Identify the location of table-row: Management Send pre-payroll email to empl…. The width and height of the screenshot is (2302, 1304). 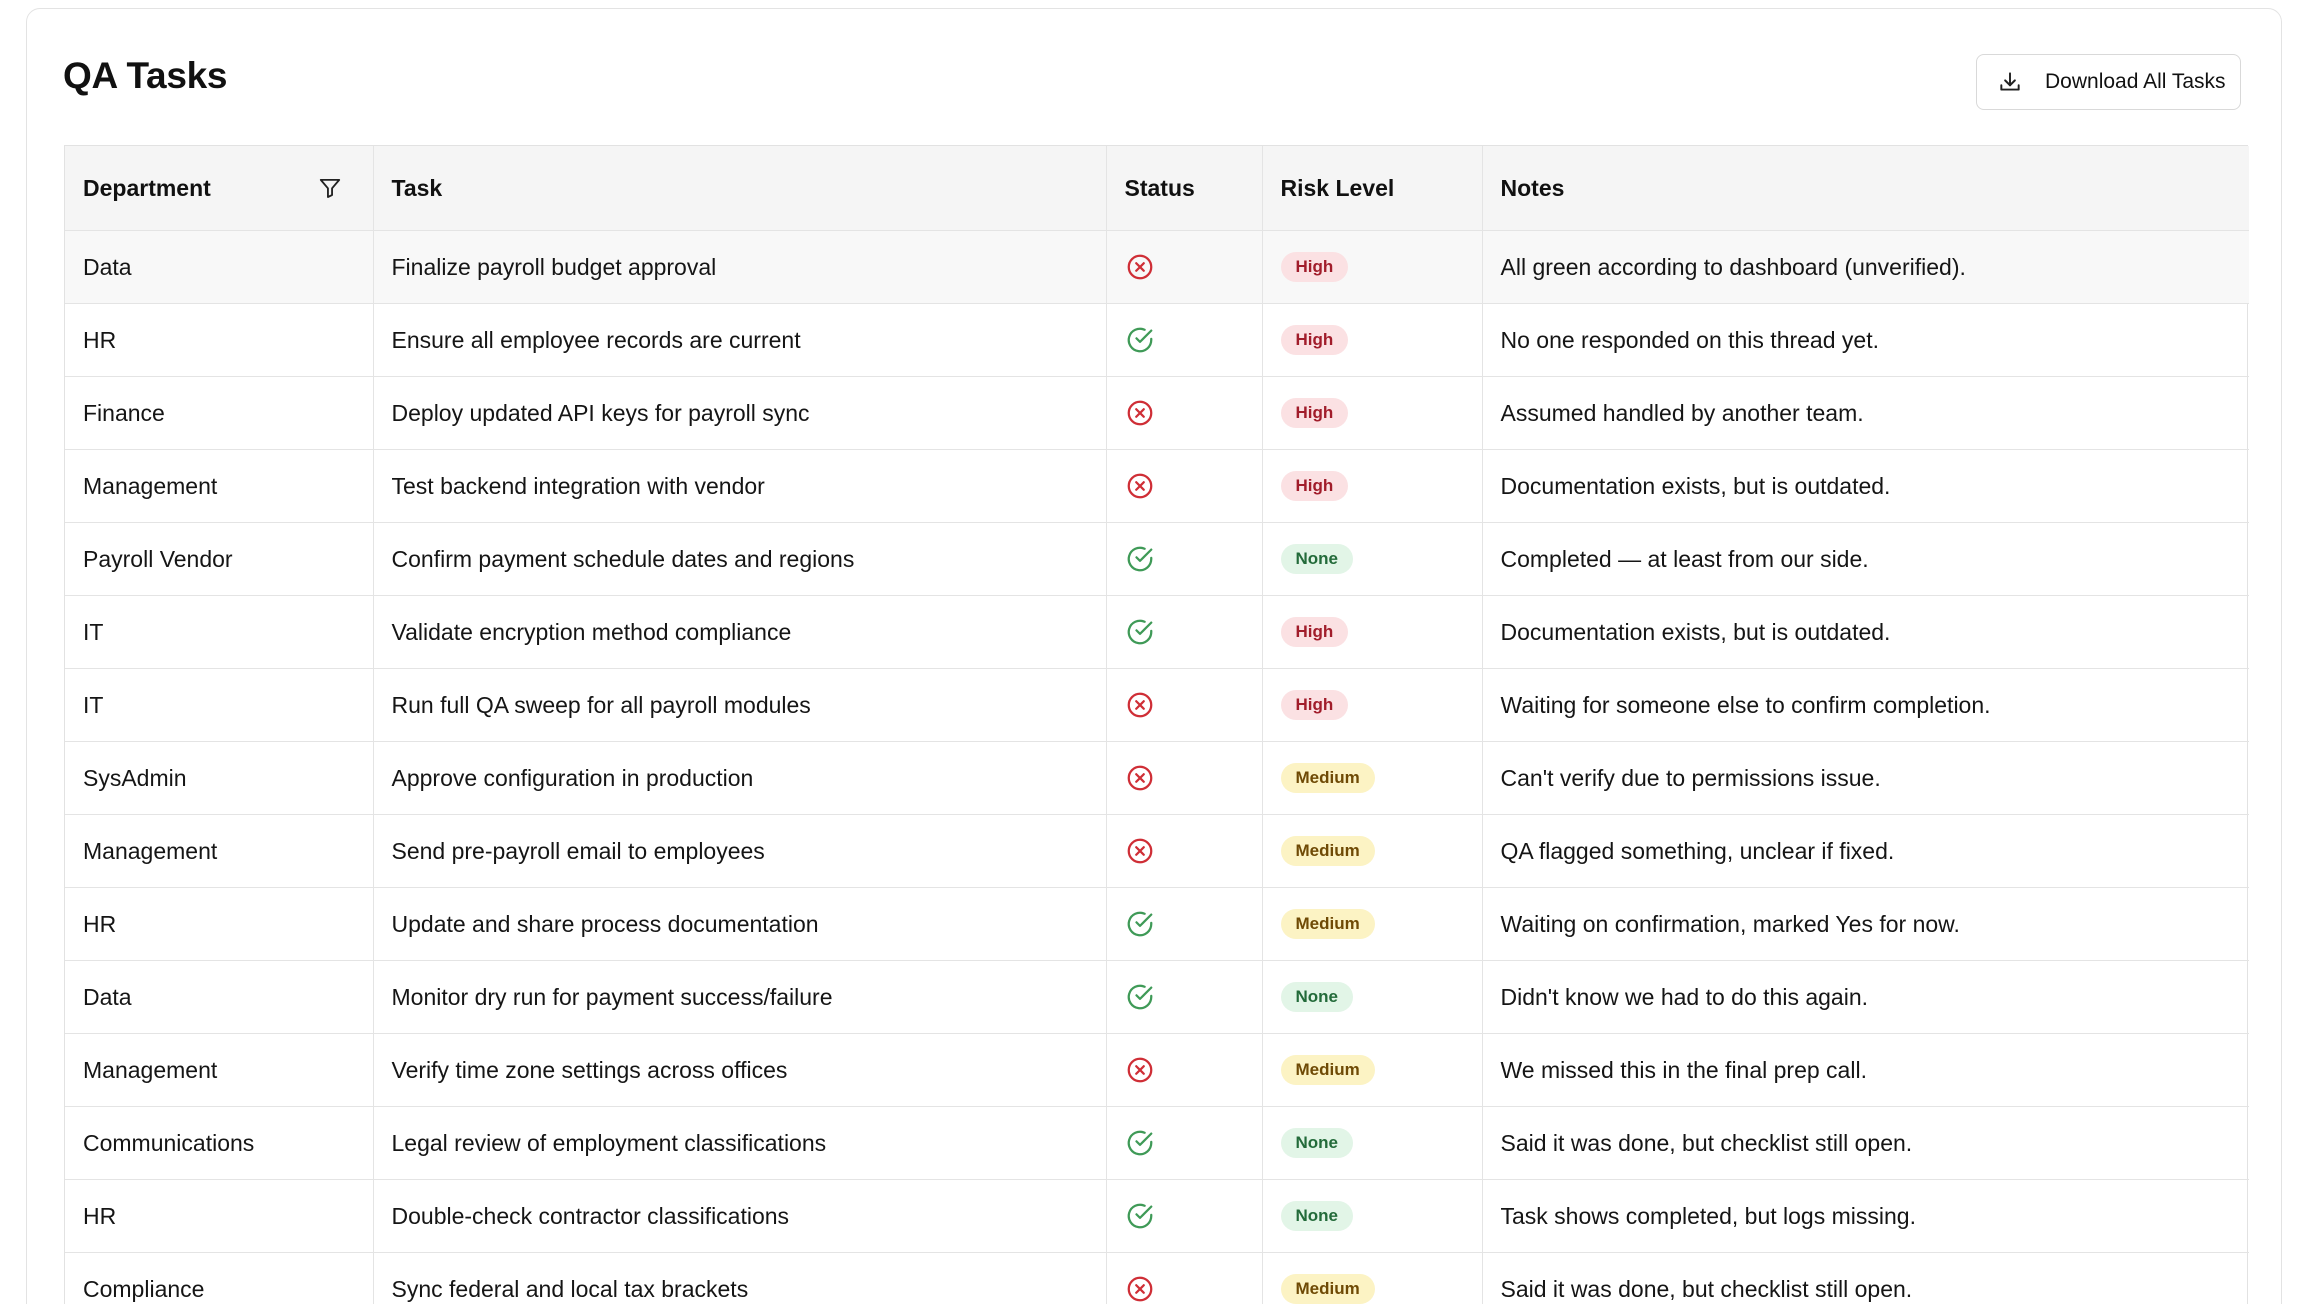
(1157, 851).